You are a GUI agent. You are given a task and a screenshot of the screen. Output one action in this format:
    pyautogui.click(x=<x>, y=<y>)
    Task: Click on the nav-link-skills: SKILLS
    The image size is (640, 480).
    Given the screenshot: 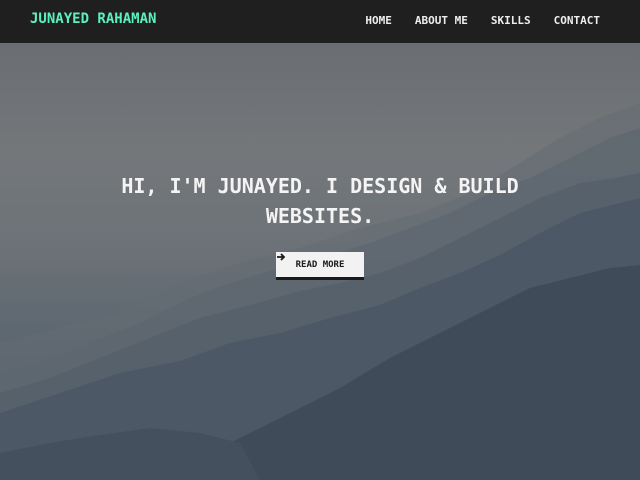 What is the action you would take?
    pyautogui.click(x=511, y=20)
    